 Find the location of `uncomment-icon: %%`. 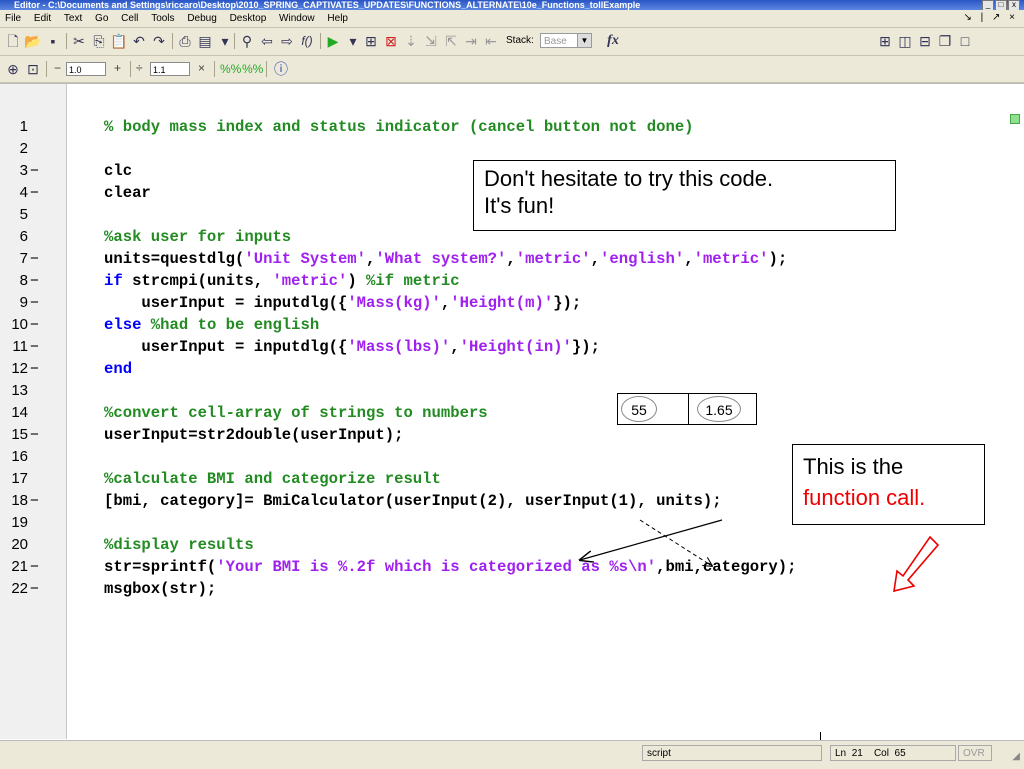

uncomment-icon: %% is located at coordinates (252, 69).